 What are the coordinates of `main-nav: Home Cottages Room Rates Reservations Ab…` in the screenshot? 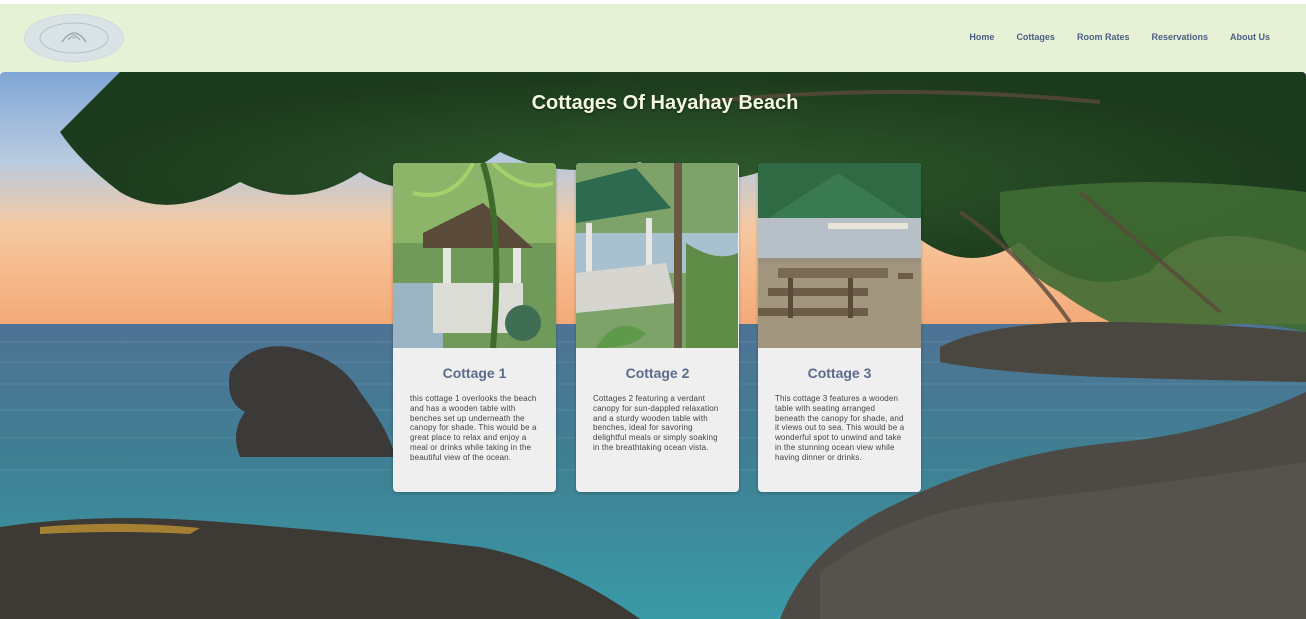 It's located at (1108, 37).